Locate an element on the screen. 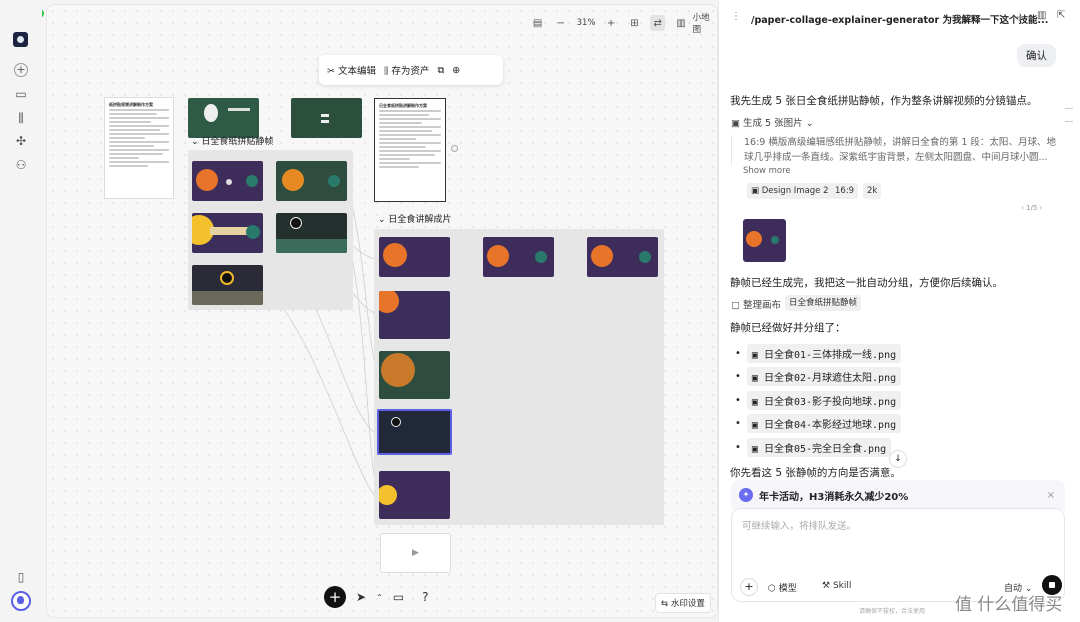 This screenshot has height=622, width=1080. clip-04-video is located at coordinates (414, 315).